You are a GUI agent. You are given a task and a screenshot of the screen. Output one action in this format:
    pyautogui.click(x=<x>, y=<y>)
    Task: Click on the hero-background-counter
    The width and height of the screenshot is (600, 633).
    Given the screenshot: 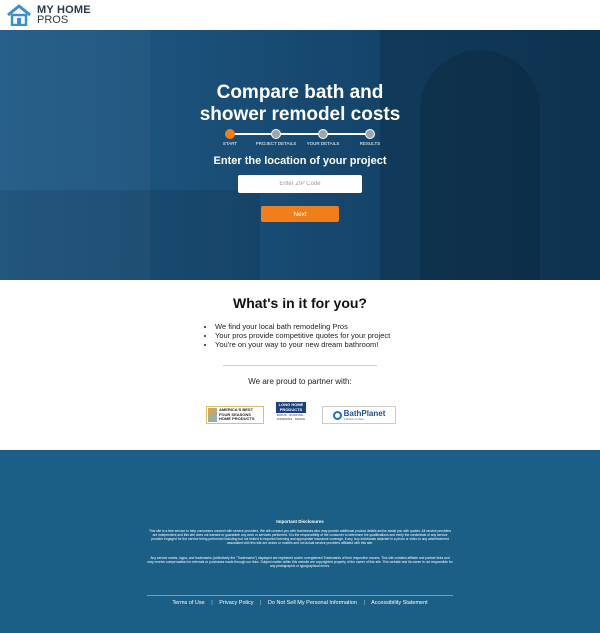 What is the action you would take?
    pyautogui.click(x=130, y=235)
    